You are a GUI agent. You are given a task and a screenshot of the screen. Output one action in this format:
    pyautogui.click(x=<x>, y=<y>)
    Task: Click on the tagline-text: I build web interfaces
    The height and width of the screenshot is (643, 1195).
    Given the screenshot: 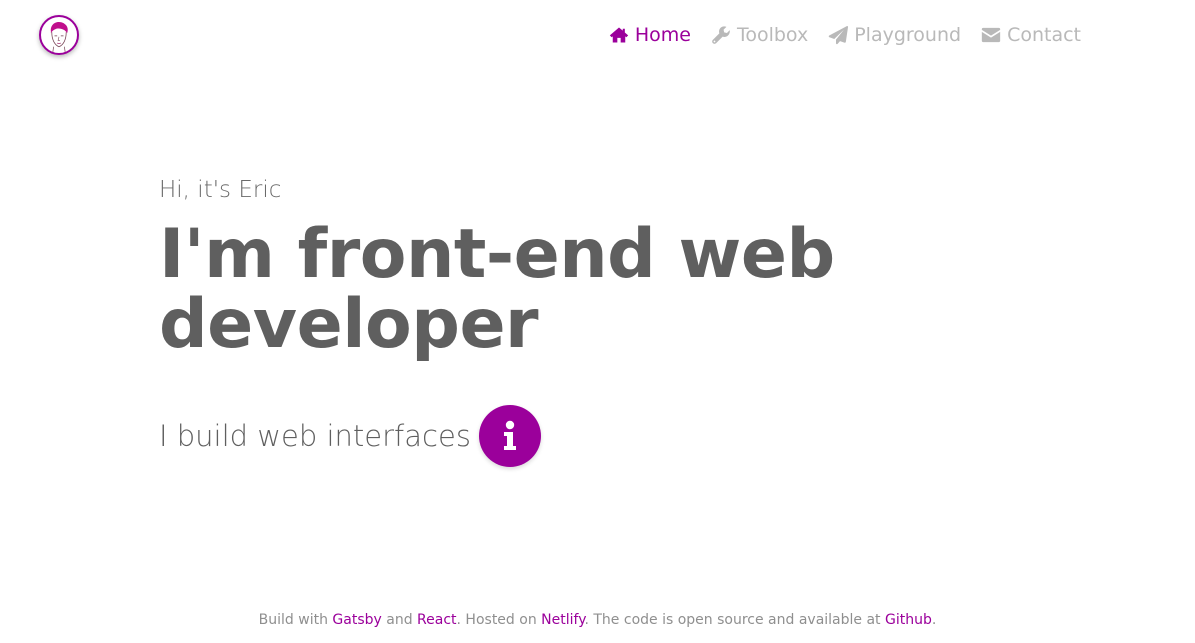 What is the action you would take?
    pyautogui.click(x=315, y=436)
    